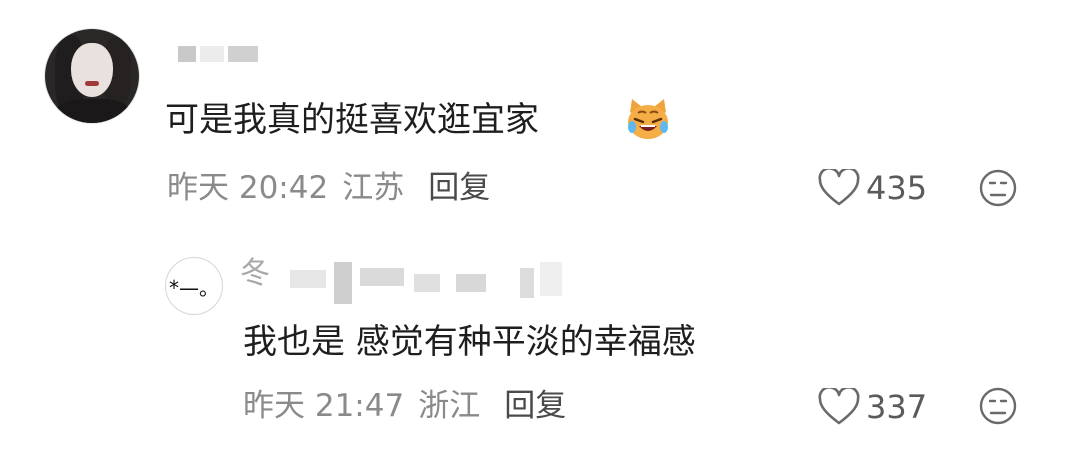 The height and width of the screenshot is (456, 1080). I want to click on like-count: 337, so click(897, 407).